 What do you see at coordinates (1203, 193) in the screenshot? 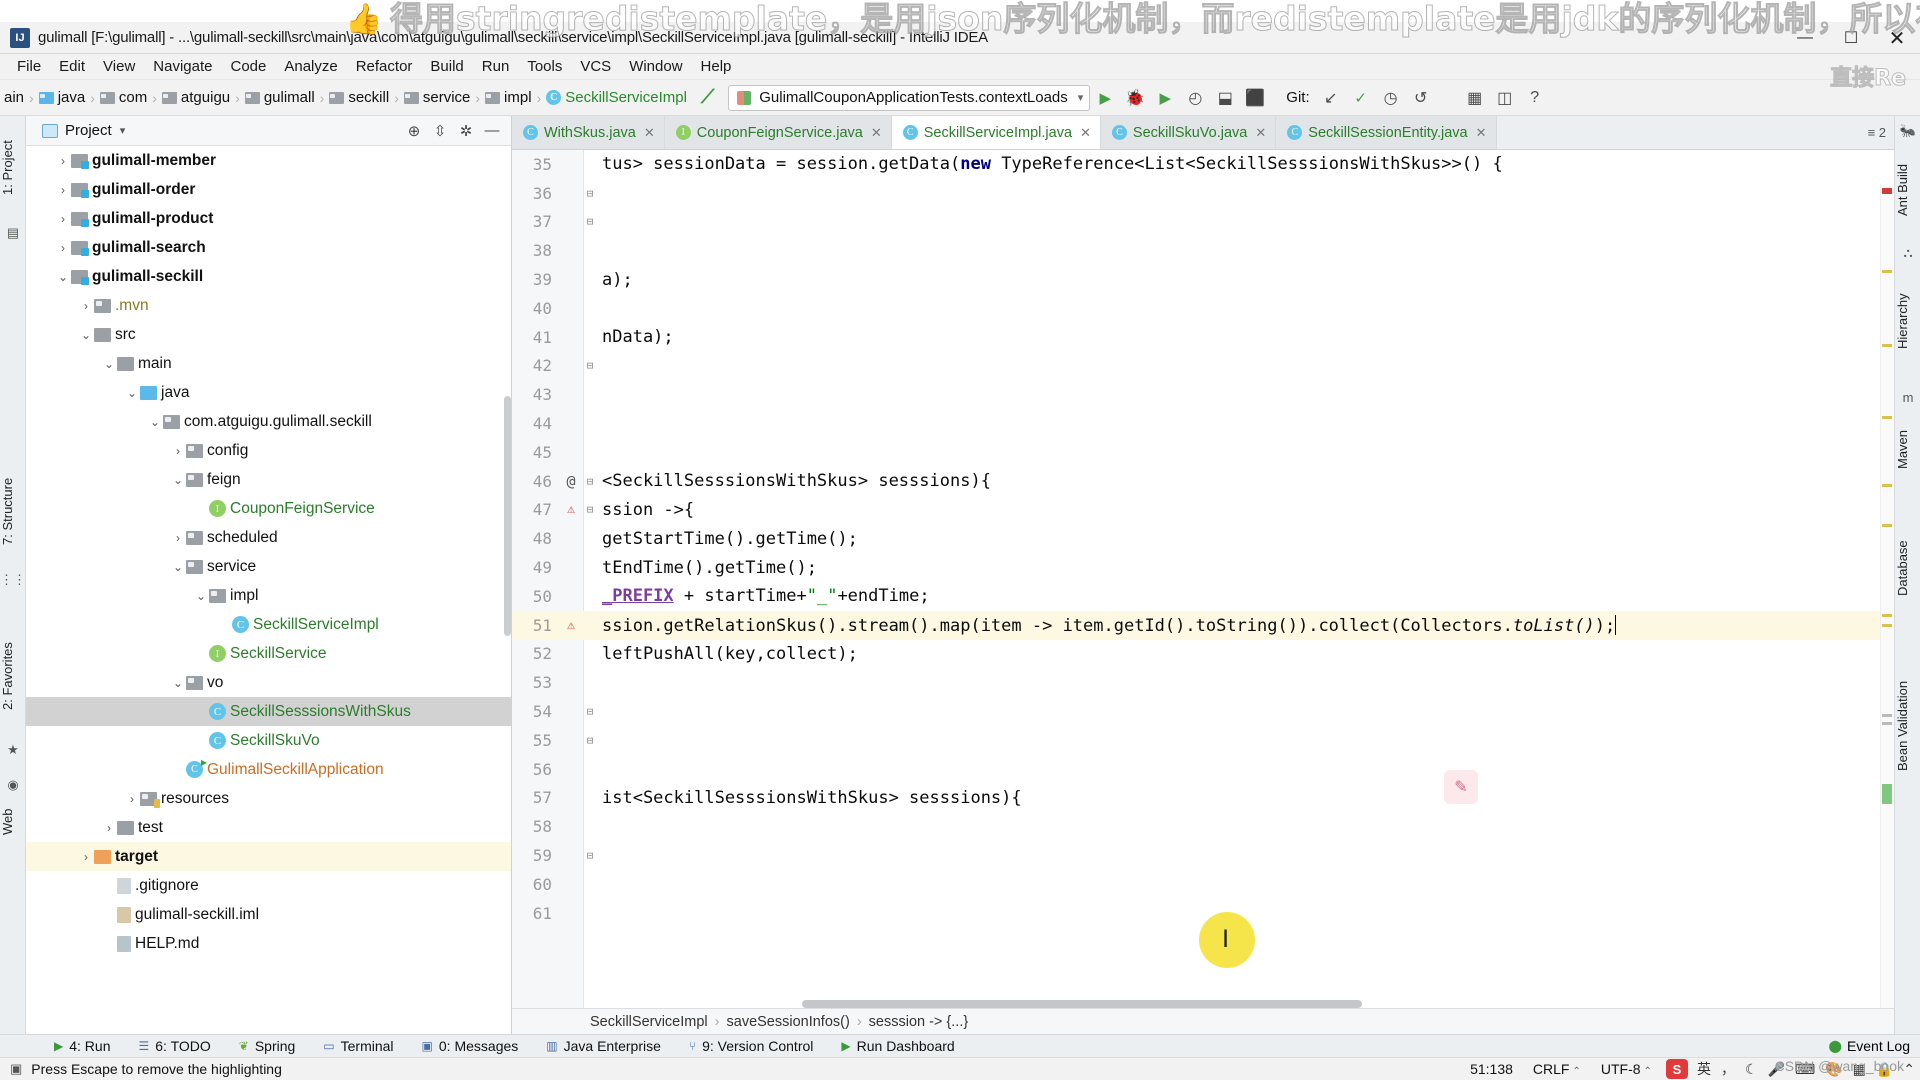
I see `code-line: 36 ⊟` at bounding box center [1203, 193].